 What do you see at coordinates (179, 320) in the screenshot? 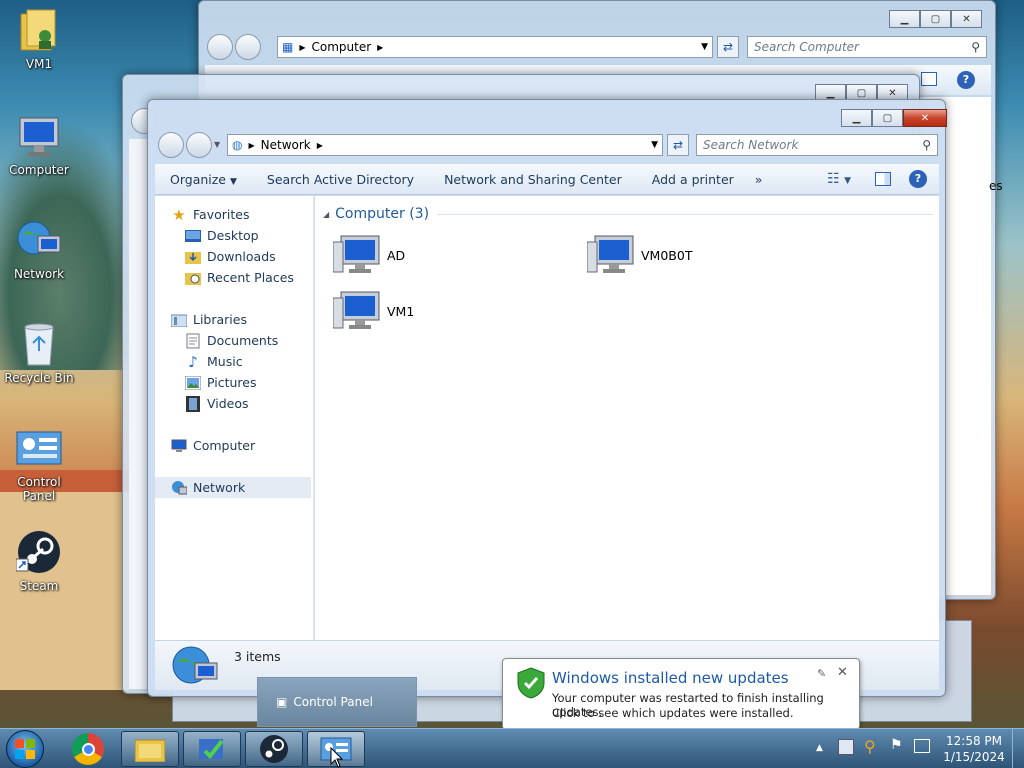
I see `libraries-icon` at bounding box center [179, 320].